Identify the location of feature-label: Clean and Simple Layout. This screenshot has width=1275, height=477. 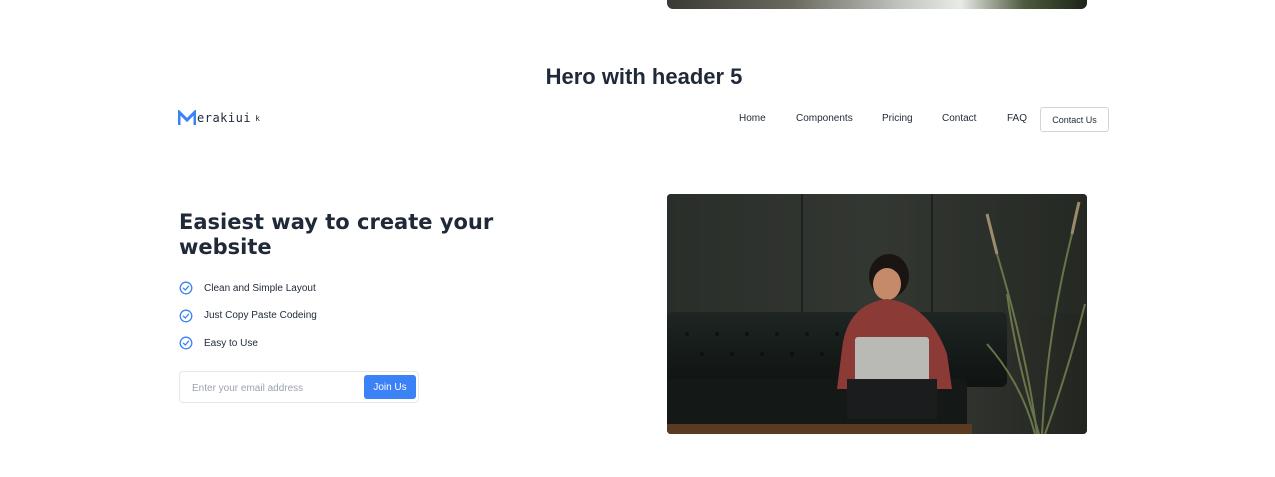
(260, 288).